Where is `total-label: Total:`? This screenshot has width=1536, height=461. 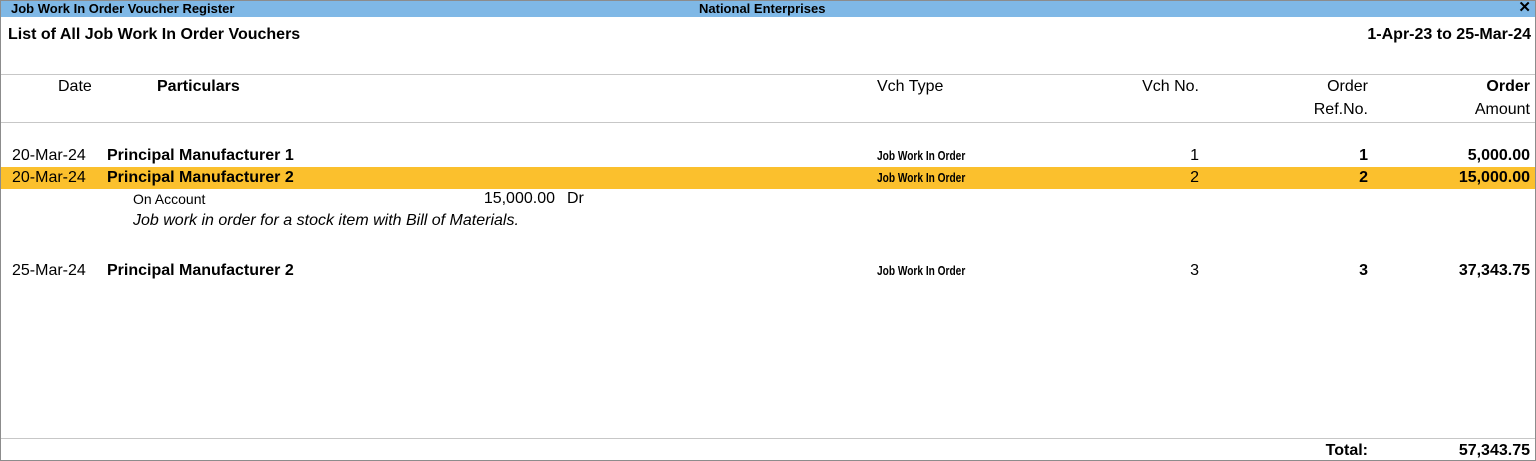 total-label: Total: is located at coordinates (1346, 450).